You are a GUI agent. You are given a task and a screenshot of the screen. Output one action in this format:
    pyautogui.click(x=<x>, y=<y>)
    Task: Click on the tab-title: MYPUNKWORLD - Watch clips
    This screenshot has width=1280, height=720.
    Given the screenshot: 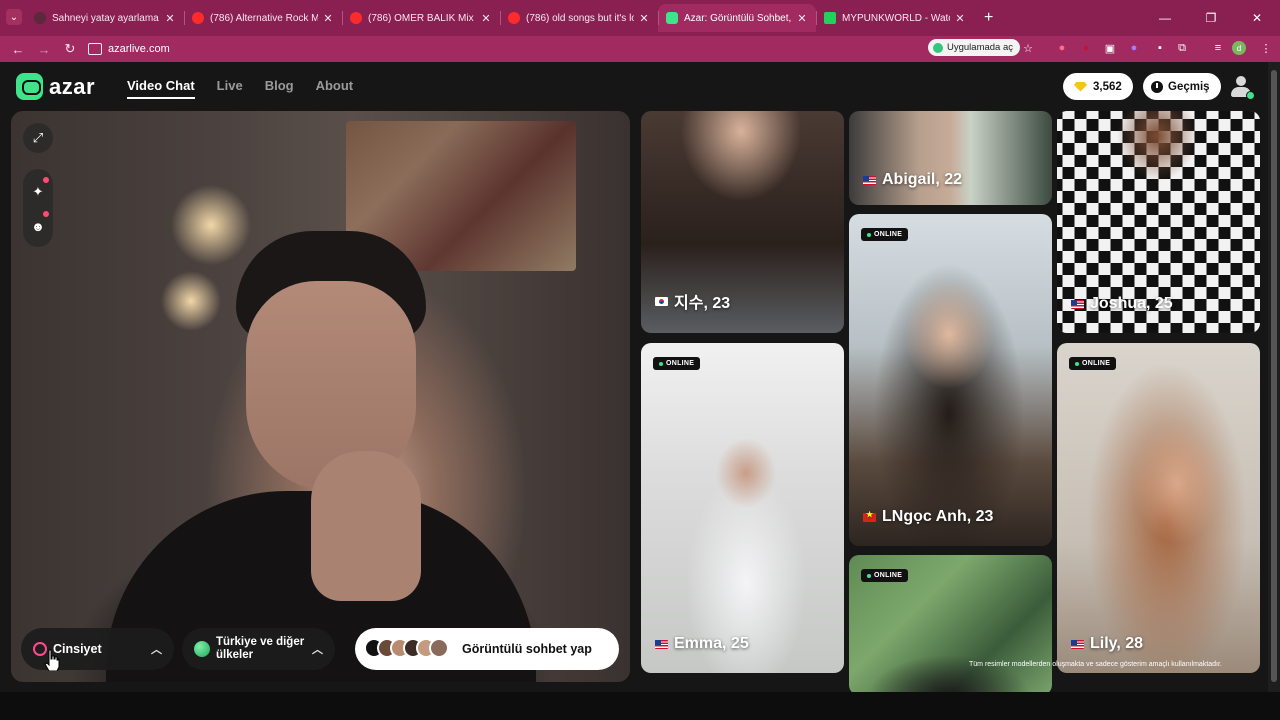 What is the action you would take?
    pyautogui.click(x=896, y=18)
    